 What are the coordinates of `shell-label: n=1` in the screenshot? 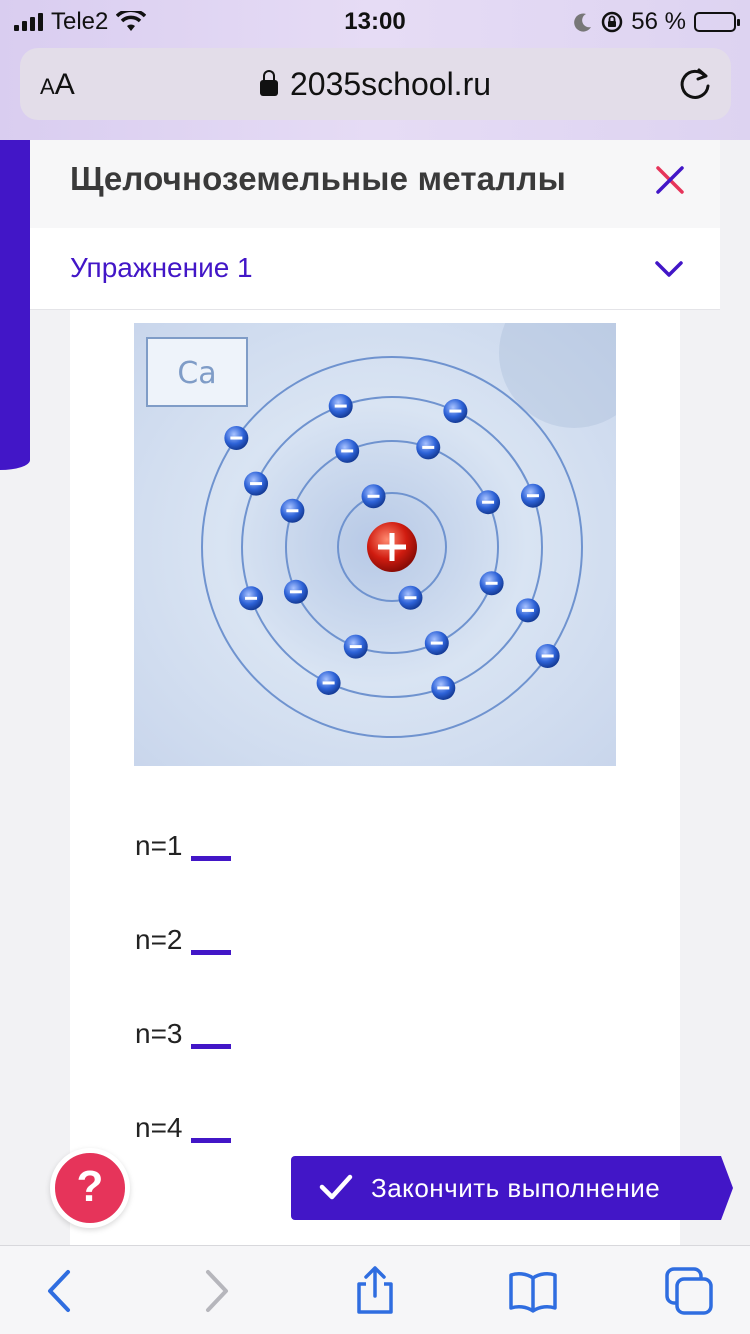 It's located at (159, 845).